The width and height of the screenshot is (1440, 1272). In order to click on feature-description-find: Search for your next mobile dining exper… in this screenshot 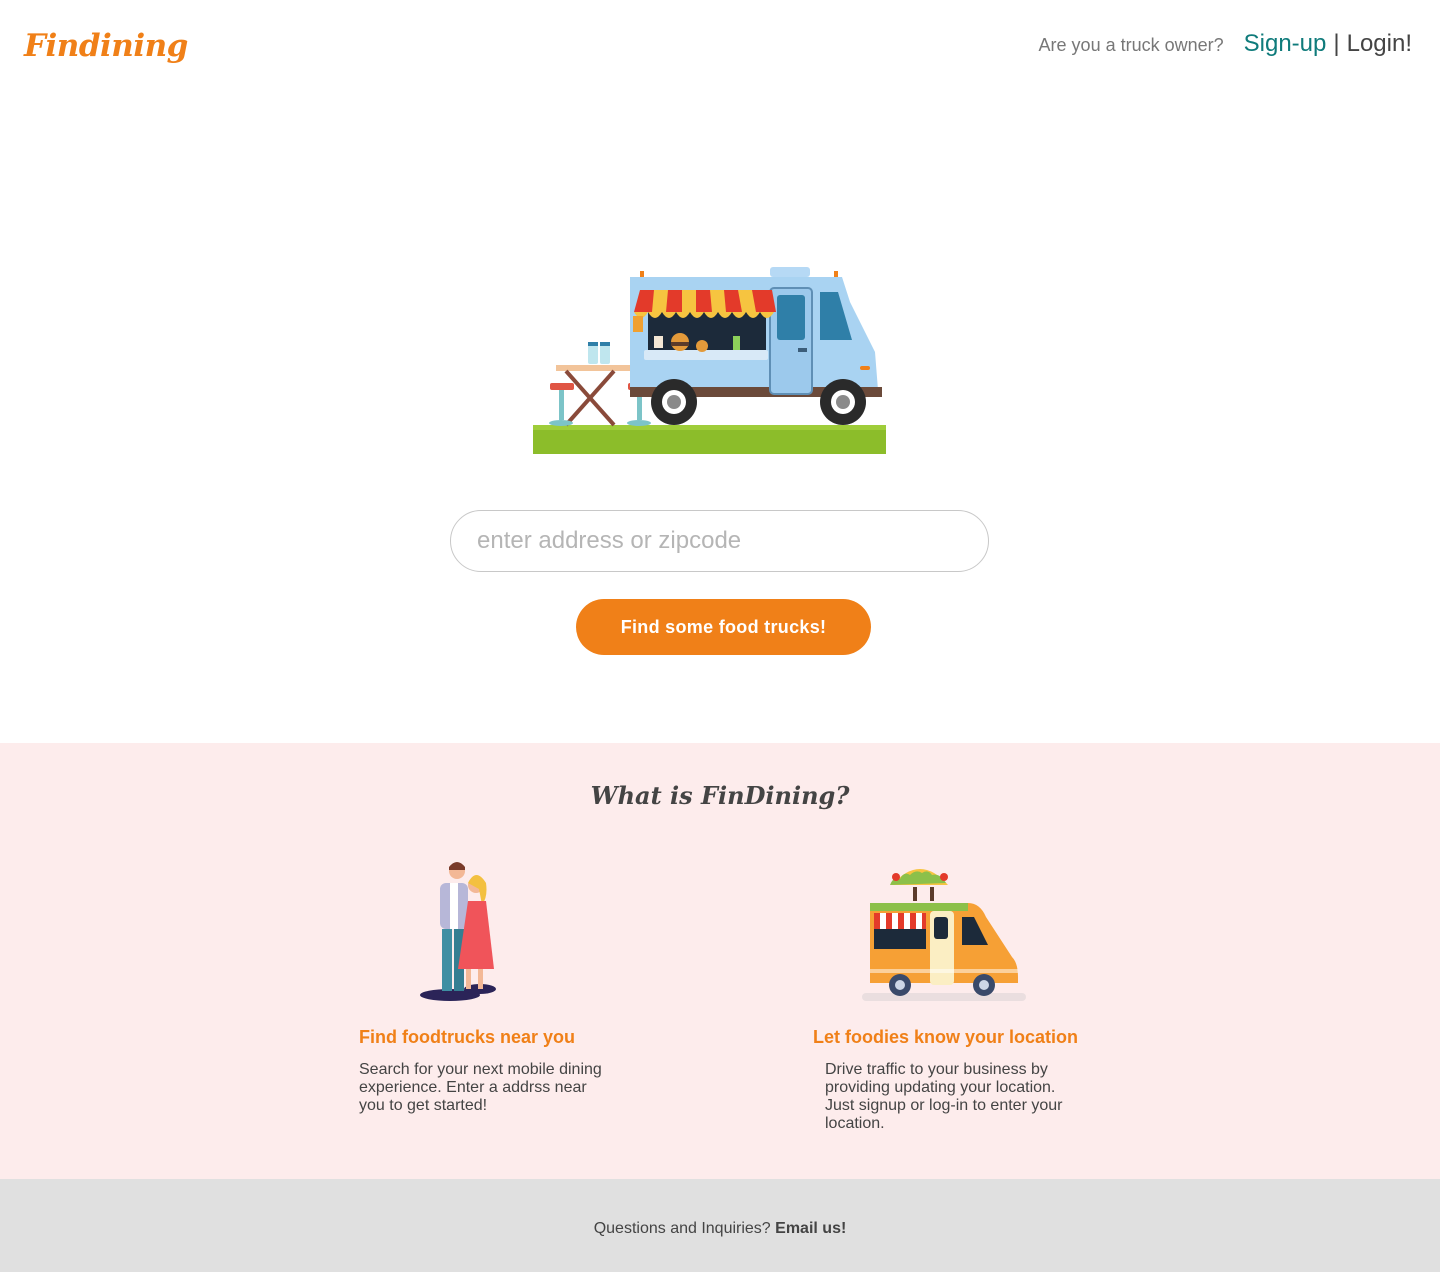, I will do `click(480, 1087)`.